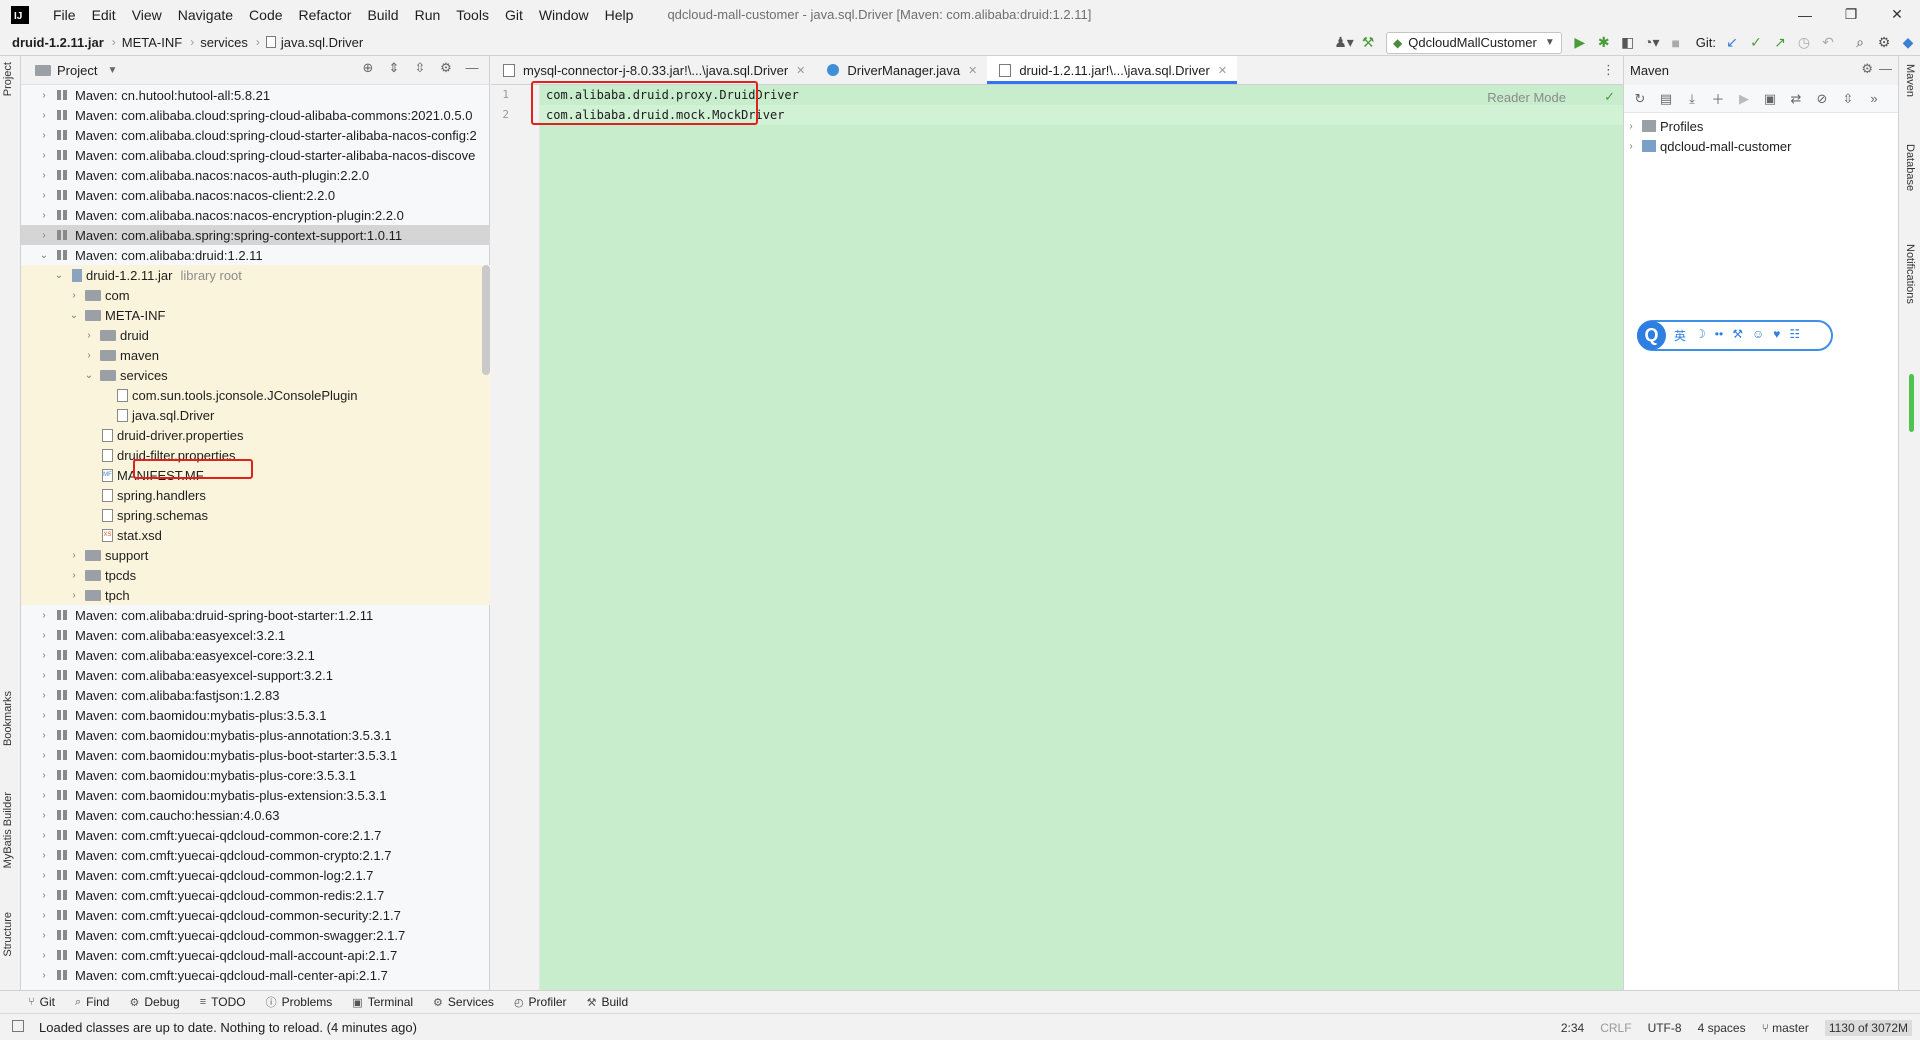 The image size is (1920, 1040). I want to click on menu-help: Help, so click(619, 15).